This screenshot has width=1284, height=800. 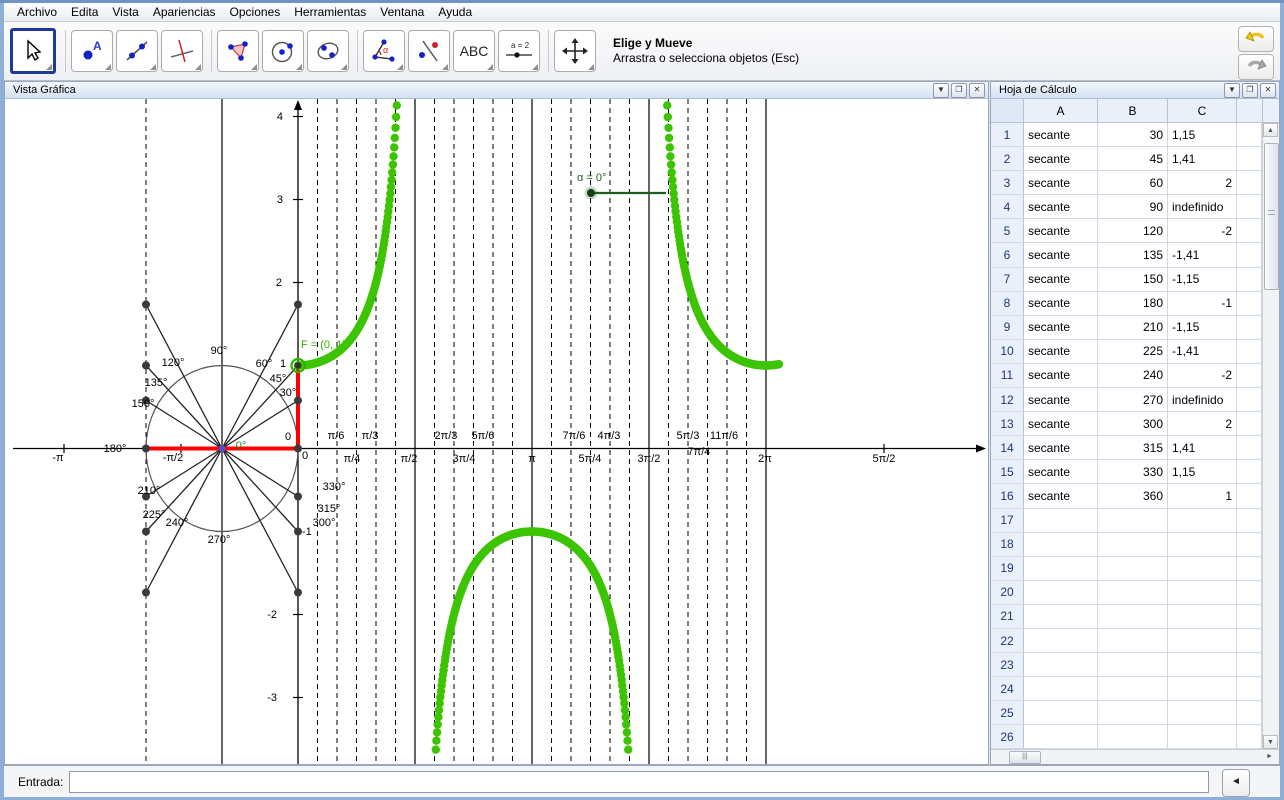 I want to click on tool-line, so click(x=137, y=51).